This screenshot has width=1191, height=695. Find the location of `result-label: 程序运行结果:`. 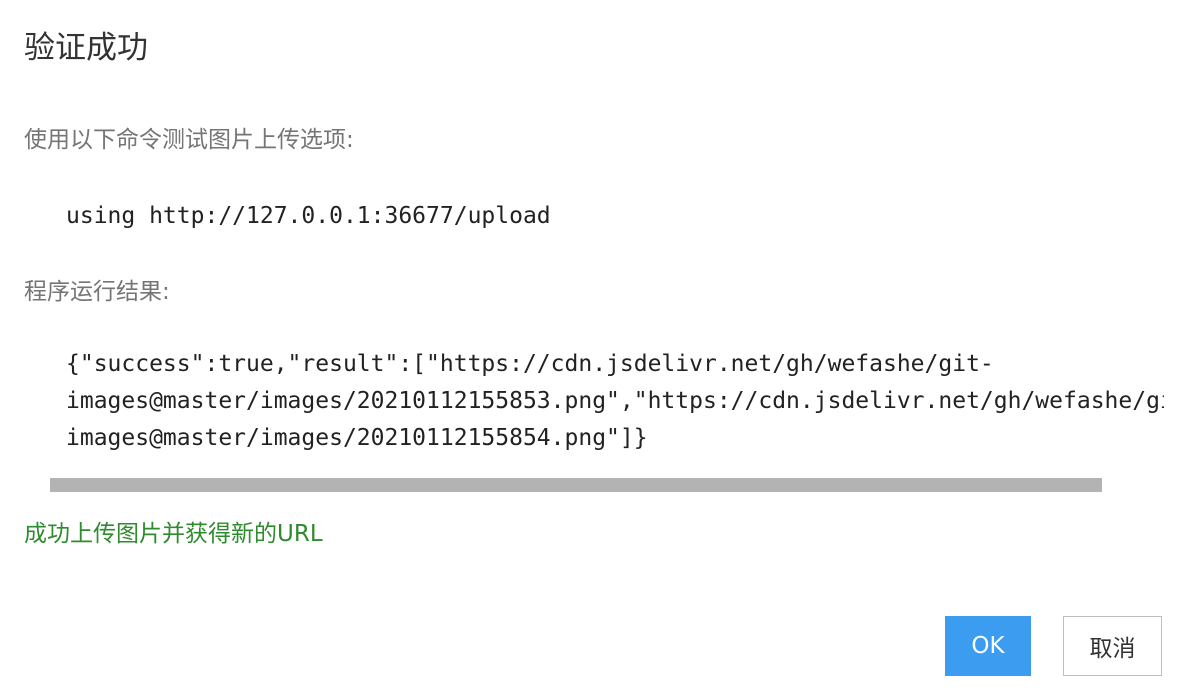

result-label: 程序运行结果: is located at coordinates (97, 292).